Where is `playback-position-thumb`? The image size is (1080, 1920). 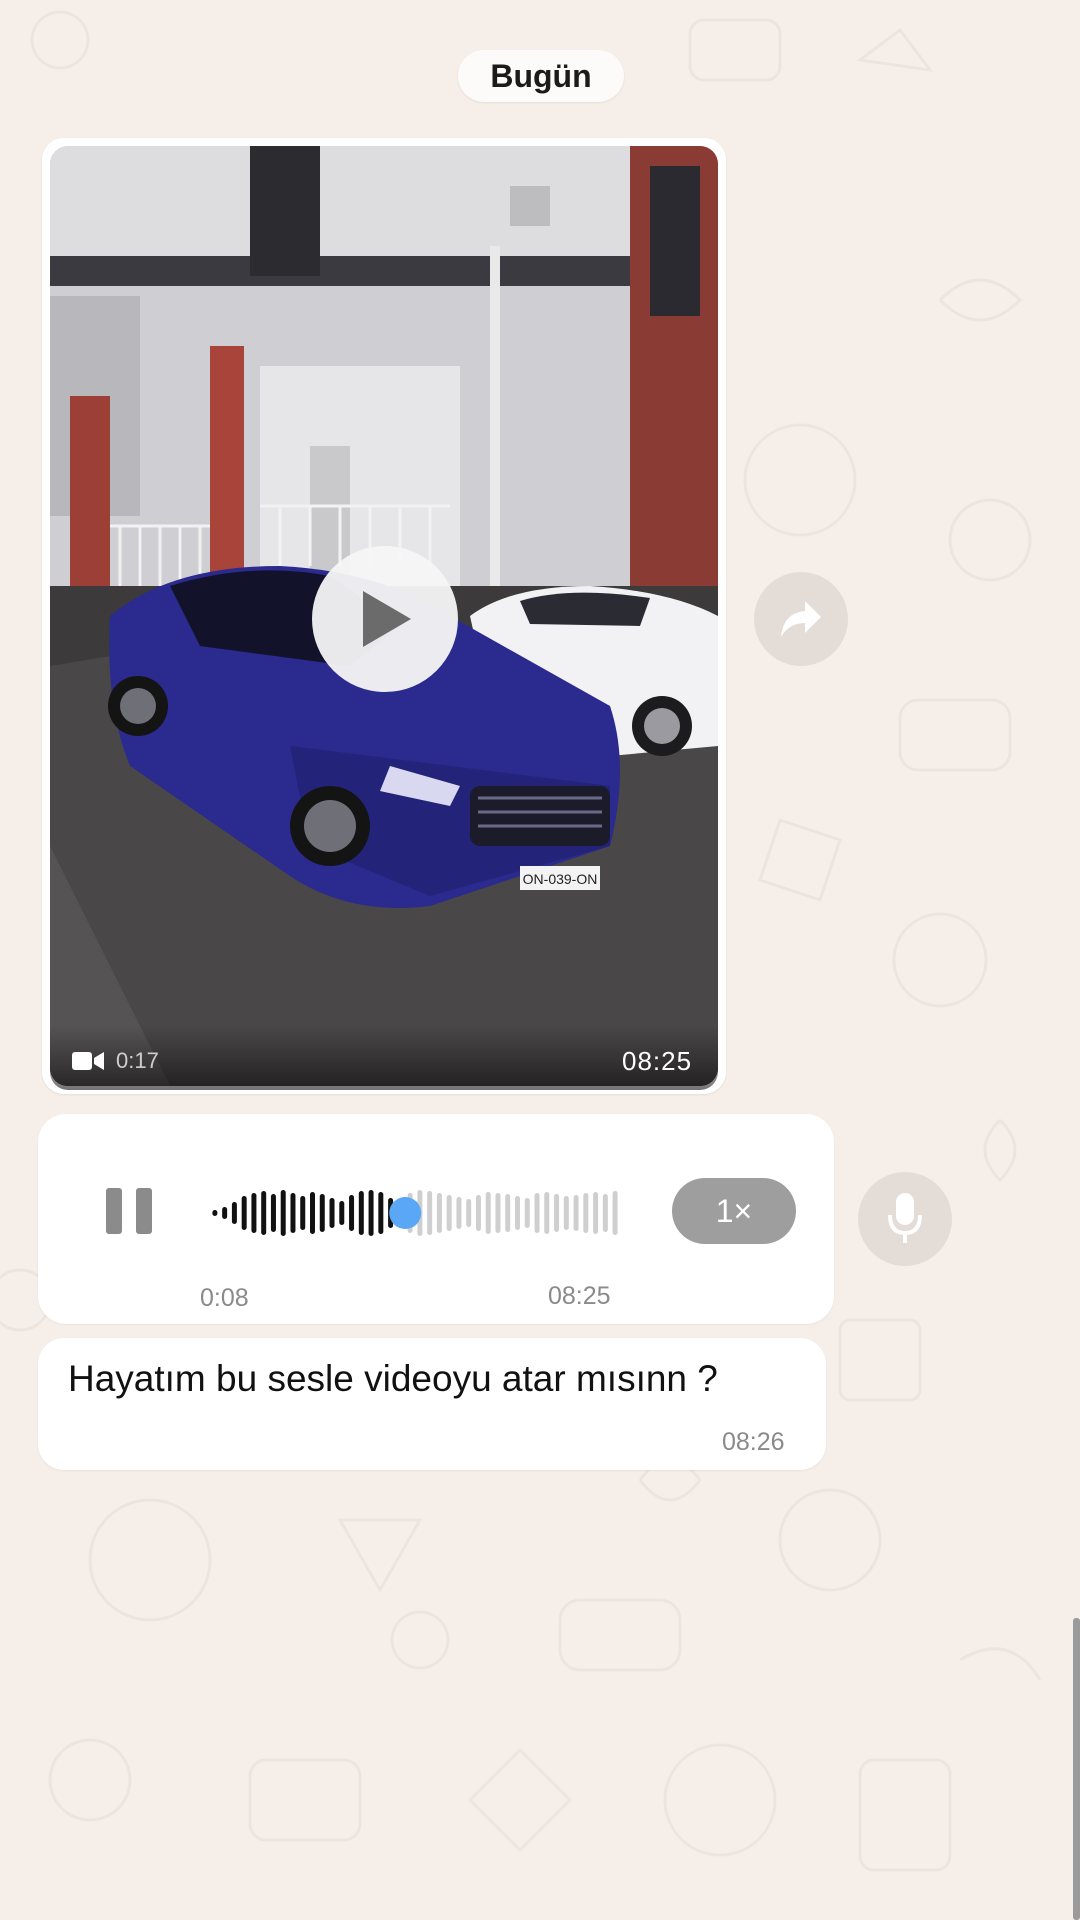 playback-position-thumb is located at coordinates (405, 1213).